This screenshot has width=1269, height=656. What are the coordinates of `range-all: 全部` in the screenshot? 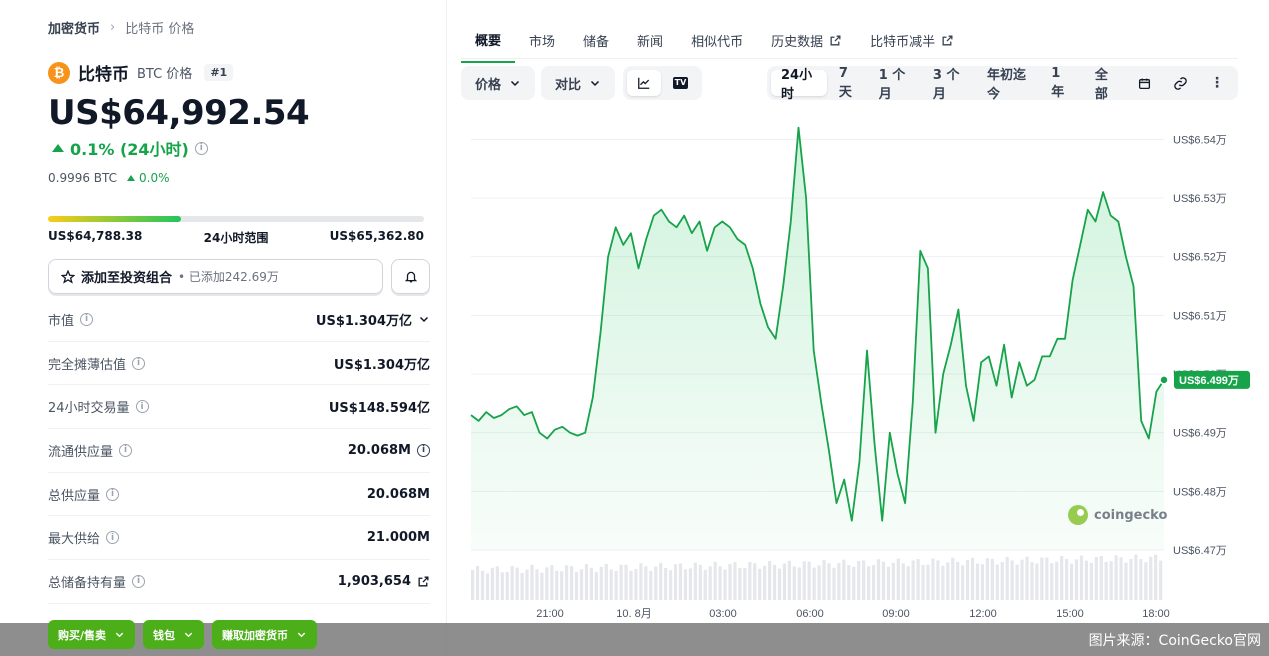 It's located at (1105, 85).